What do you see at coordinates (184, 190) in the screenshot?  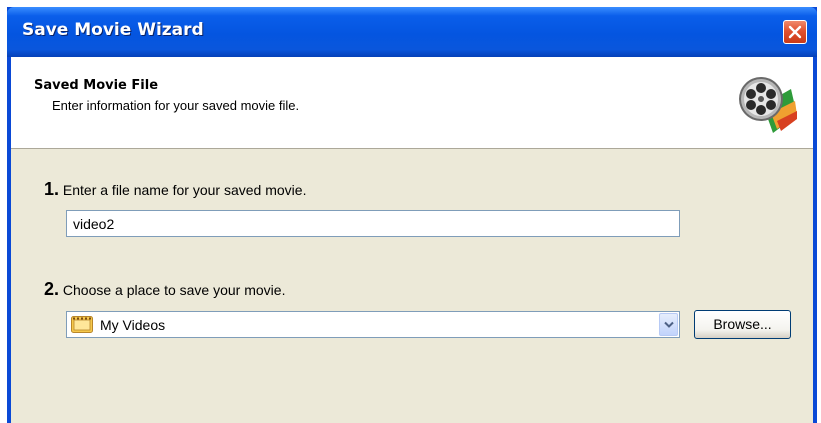 I see `step-1-text: Enter a file name for your saved movie.` at bounding box center [184, 190].